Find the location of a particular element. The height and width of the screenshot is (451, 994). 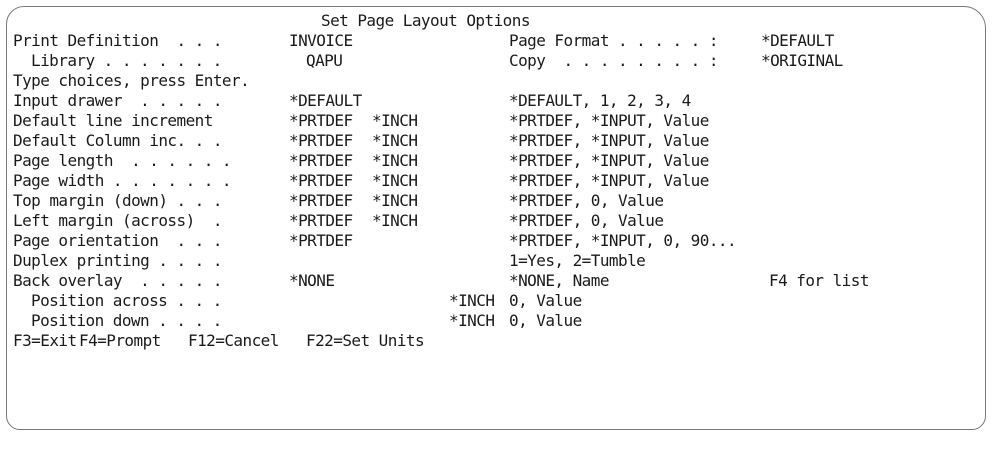

f4-prompt-key: F4=Prompt is located at coordinates (120, 341).